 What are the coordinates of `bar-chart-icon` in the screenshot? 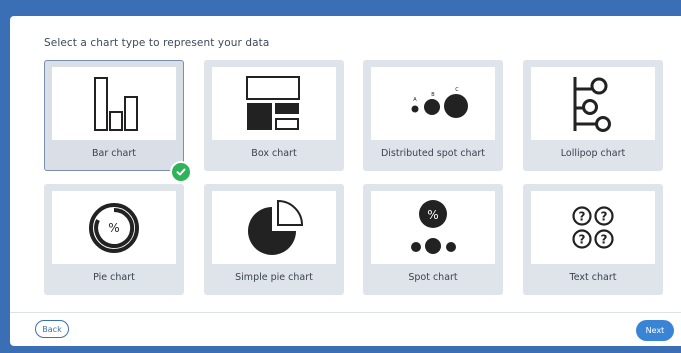 It's located at (115, 103).